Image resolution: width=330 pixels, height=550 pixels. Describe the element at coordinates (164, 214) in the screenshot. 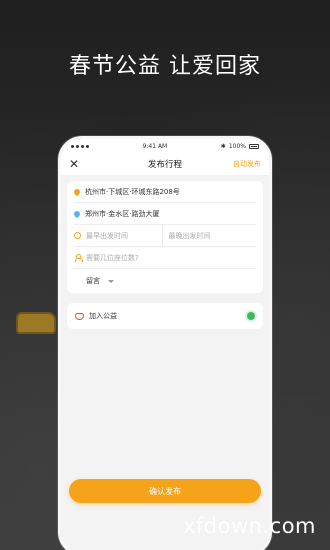

I see `destination-field: 郑州市·金水区·路劲大厦` at that location.